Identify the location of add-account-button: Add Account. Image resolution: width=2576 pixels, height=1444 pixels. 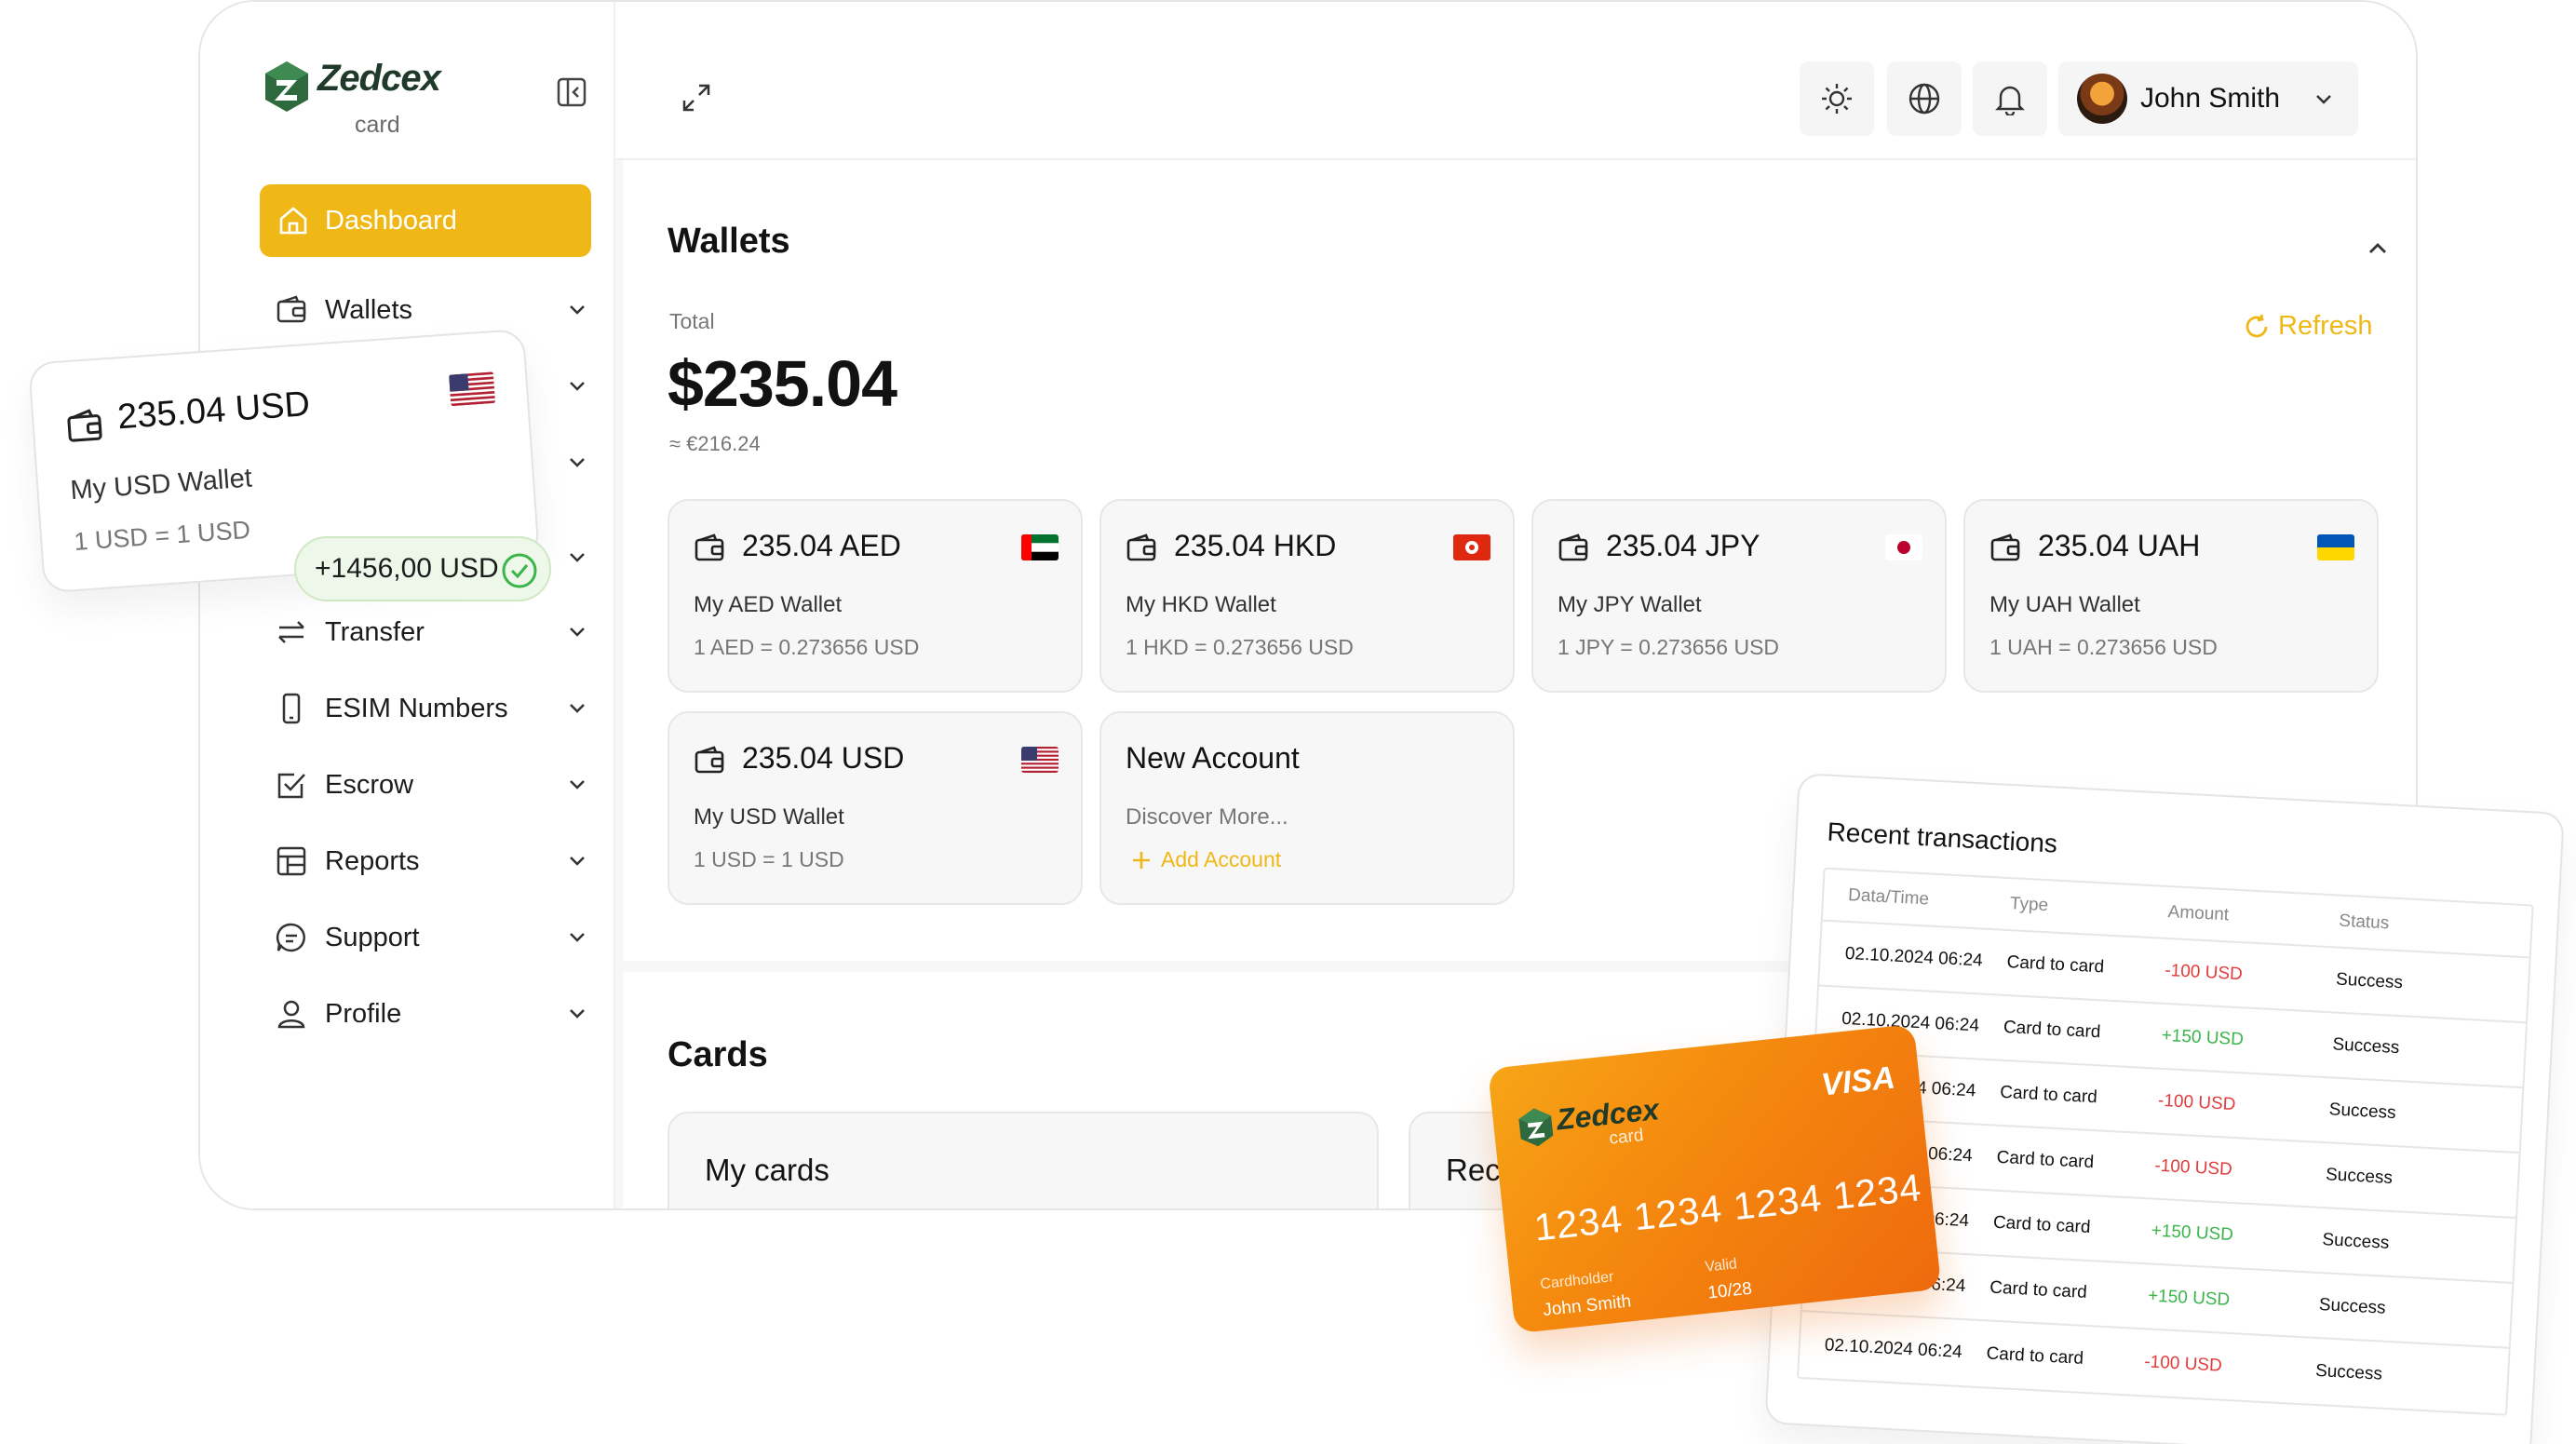
(1205, 860).